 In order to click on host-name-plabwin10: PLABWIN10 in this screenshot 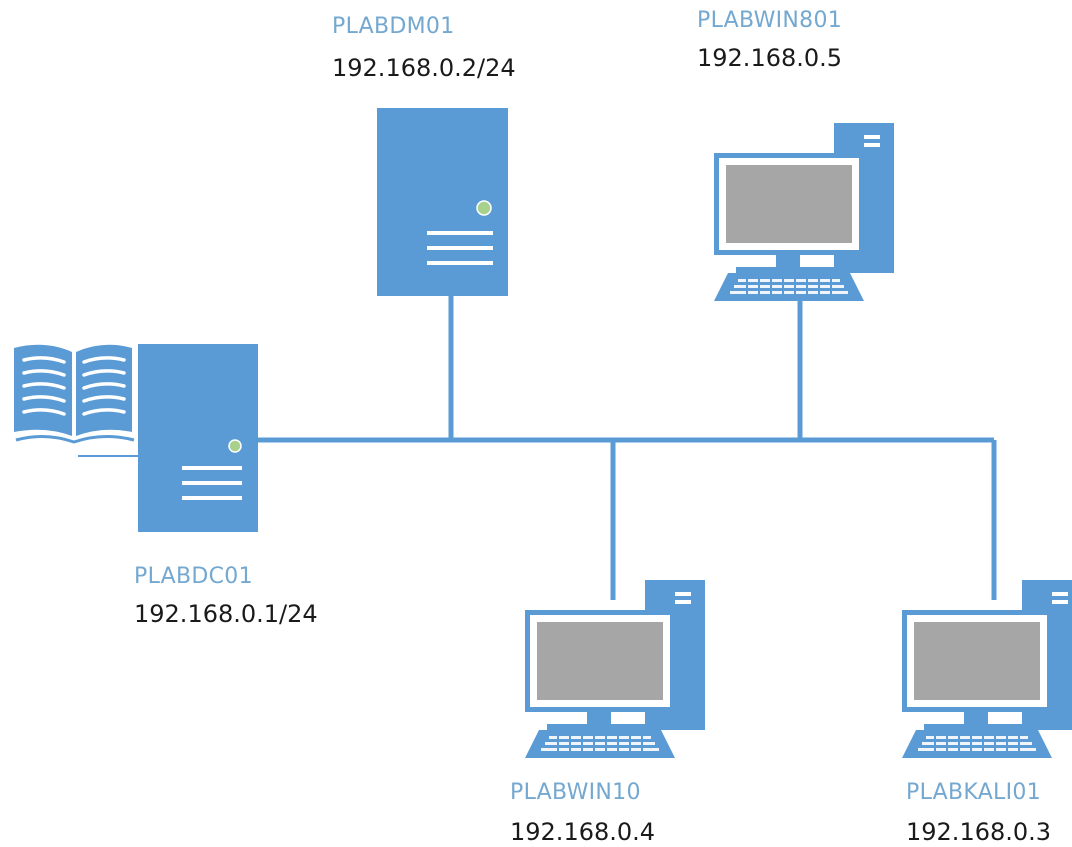, I will do `click(575, 792)`.